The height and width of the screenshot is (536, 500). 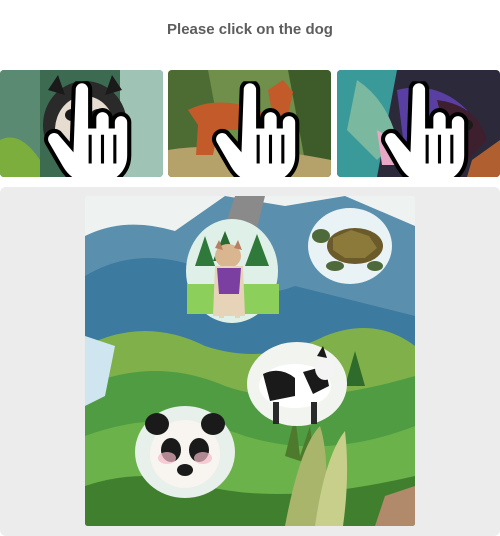 What do you see at coordinates (250, 29) in the screenshot?
I see `prompt-title: Please click on the dog` at bounding box center [250, 29].